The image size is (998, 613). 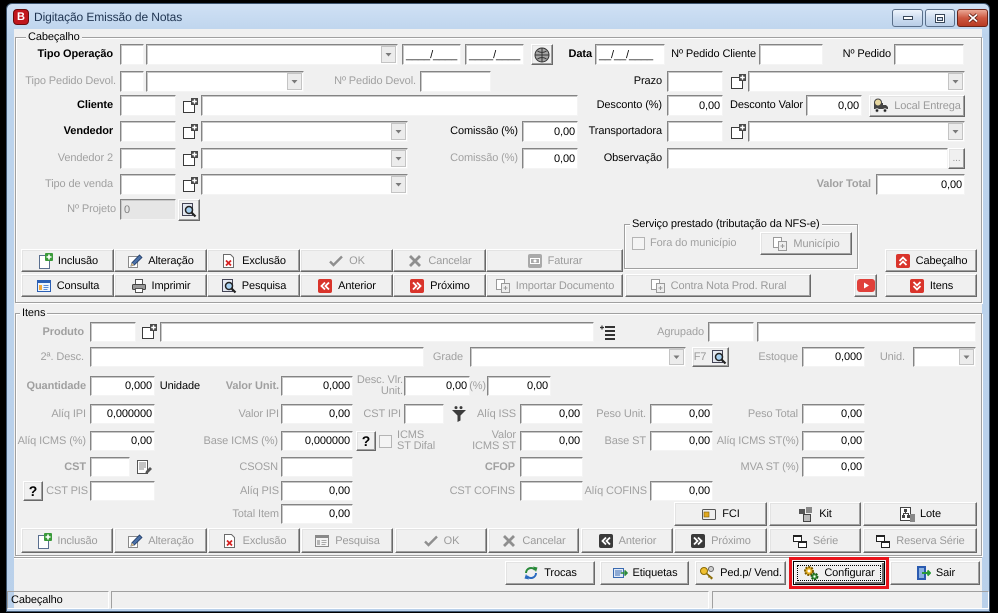 I want to click on search-button: Pesquisa, so click(x=253, y=285).